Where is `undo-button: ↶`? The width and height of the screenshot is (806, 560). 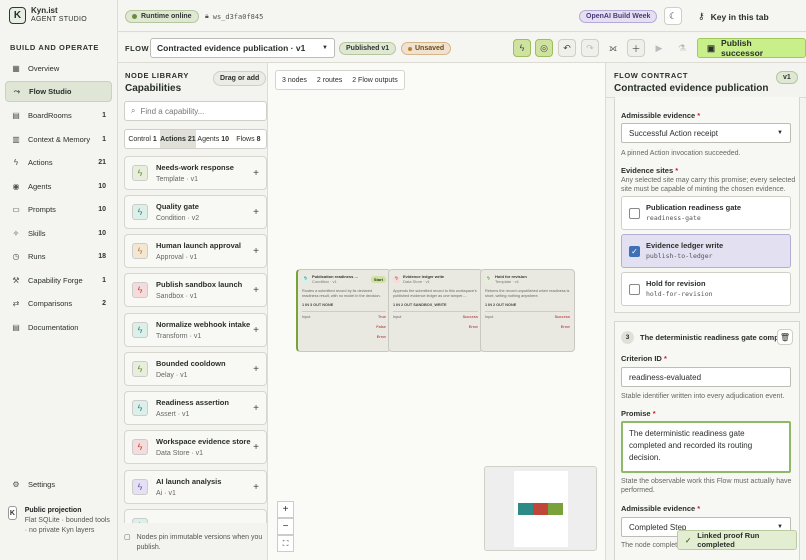 undo-button: ↶ is located at coordinates (567, 48).